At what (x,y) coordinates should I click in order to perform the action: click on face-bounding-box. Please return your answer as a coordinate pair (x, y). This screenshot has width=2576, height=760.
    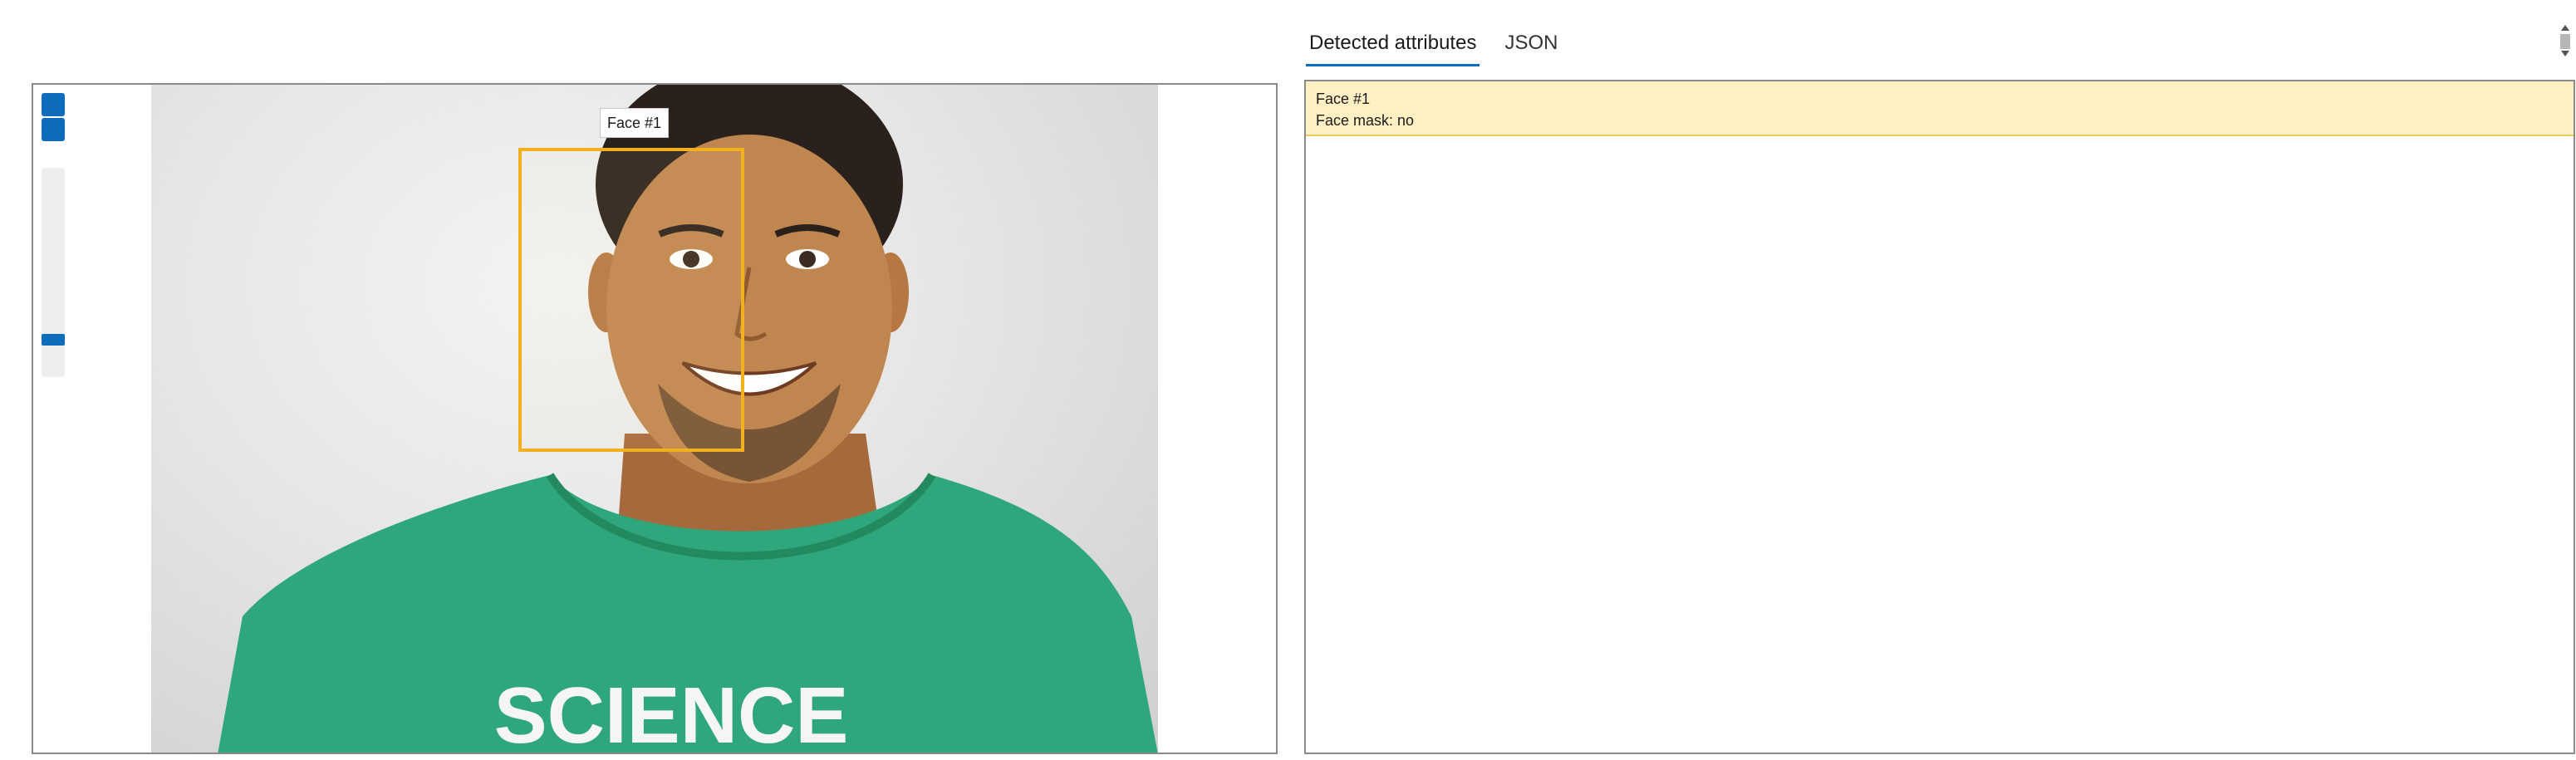
    Looking at the image, I should click on (631, 300).